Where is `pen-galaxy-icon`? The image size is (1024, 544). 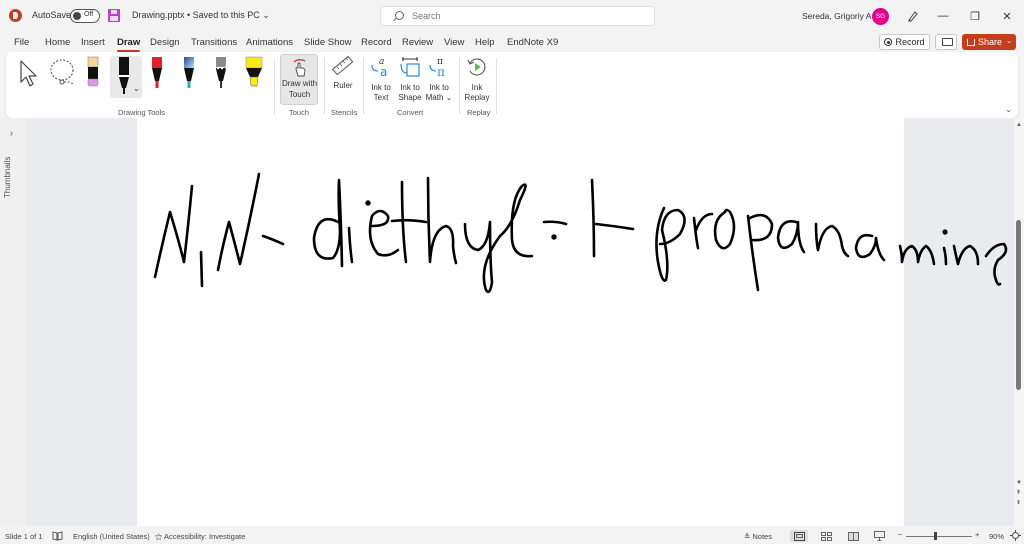
pen-galaxy-icon is located at coordinates (189, 73).